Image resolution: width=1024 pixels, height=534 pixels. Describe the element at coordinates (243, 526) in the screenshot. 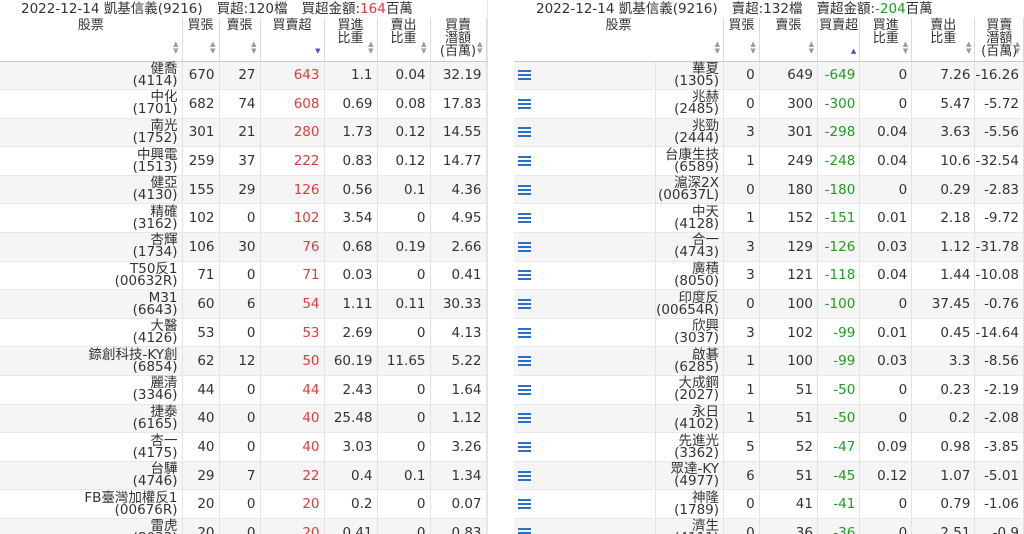

I see `table-row: 雷虎(8033)200200.4100.83` at that location.